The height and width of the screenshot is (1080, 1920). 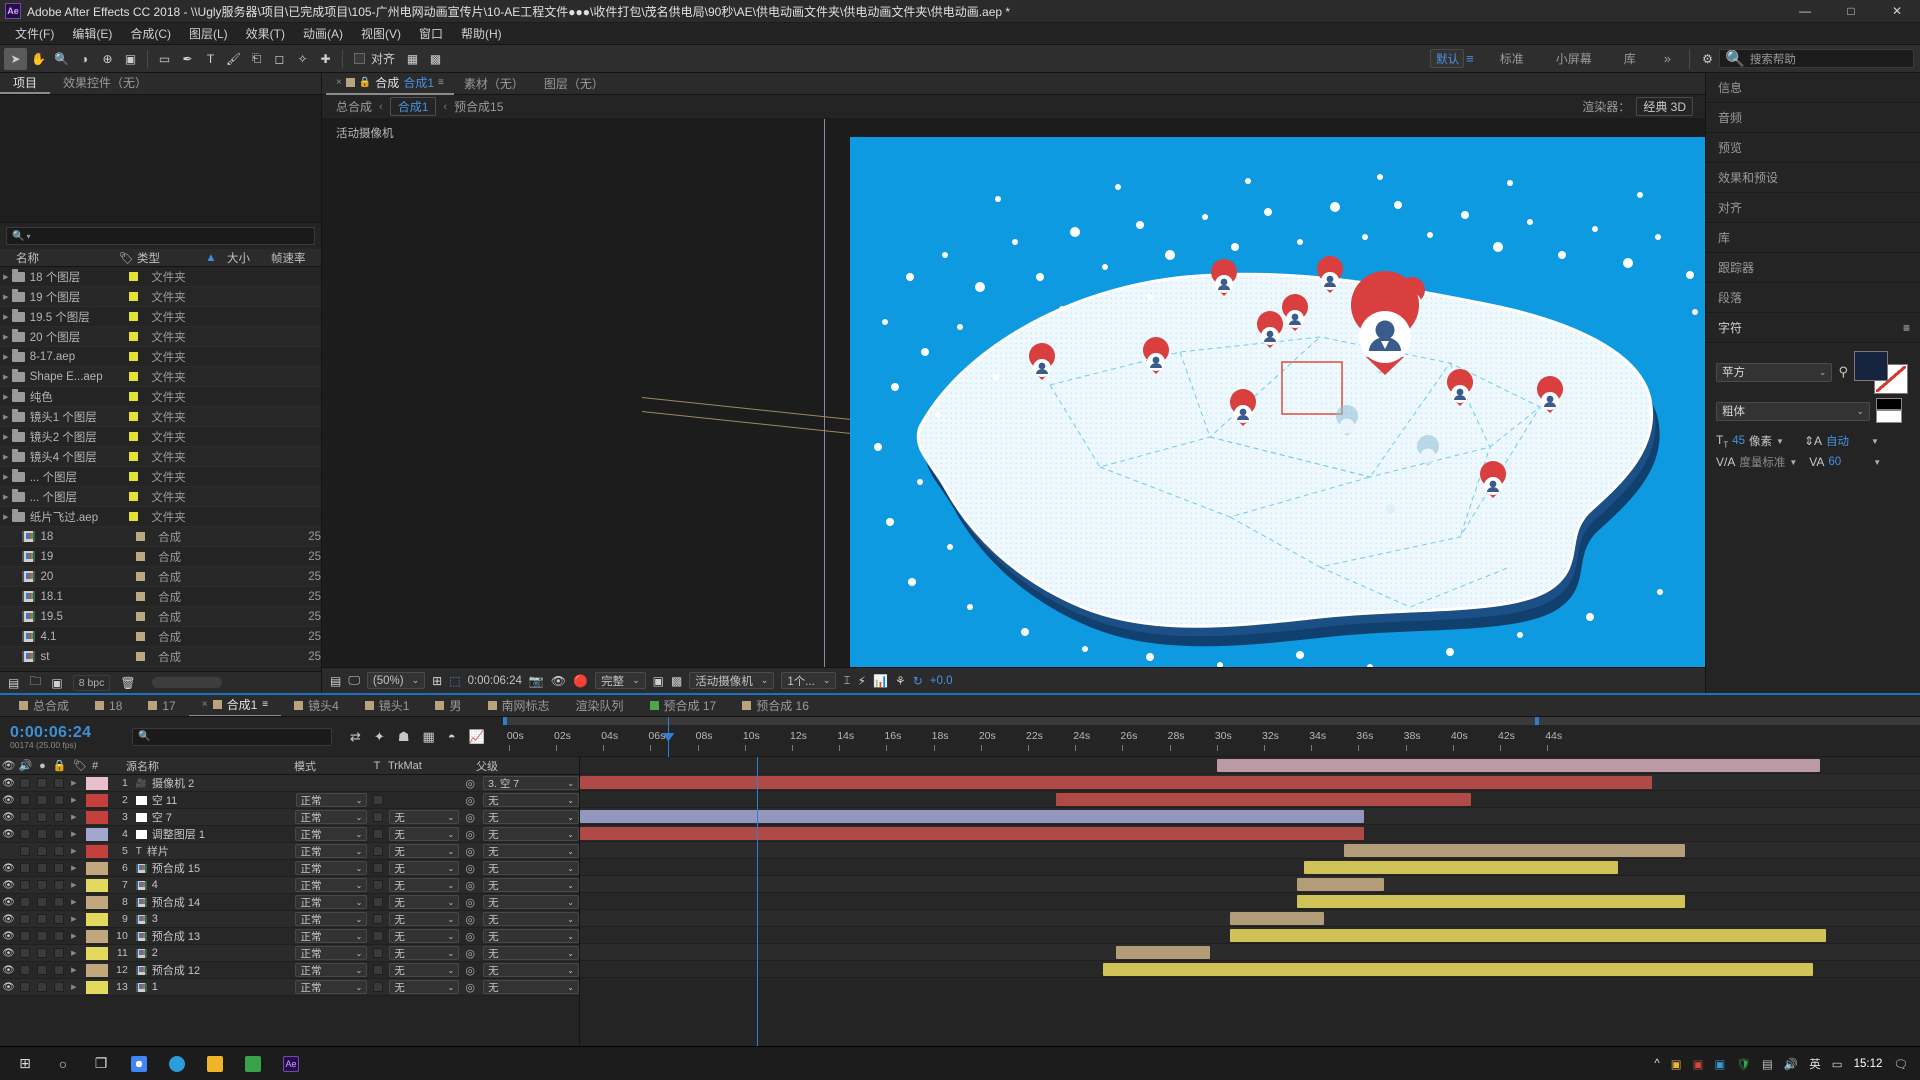 I want to click on menu-item-0: 文件(F), so click(x=34, y=33).